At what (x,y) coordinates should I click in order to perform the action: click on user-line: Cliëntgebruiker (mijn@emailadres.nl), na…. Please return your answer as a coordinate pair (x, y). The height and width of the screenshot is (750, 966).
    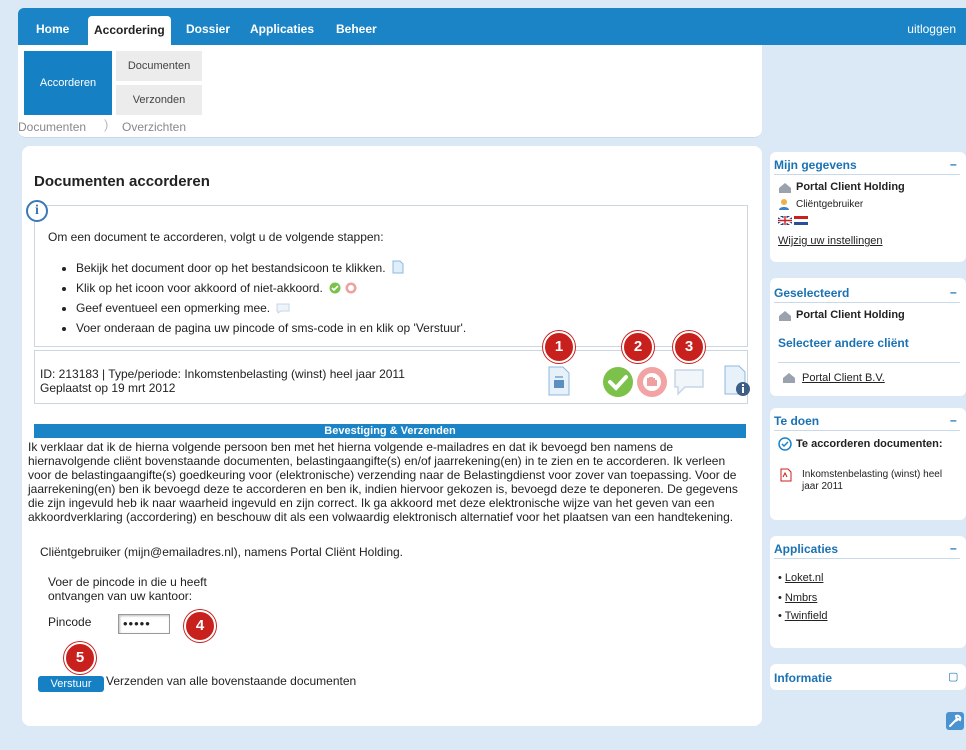
    Looking at the image, I should click on (221, 552).